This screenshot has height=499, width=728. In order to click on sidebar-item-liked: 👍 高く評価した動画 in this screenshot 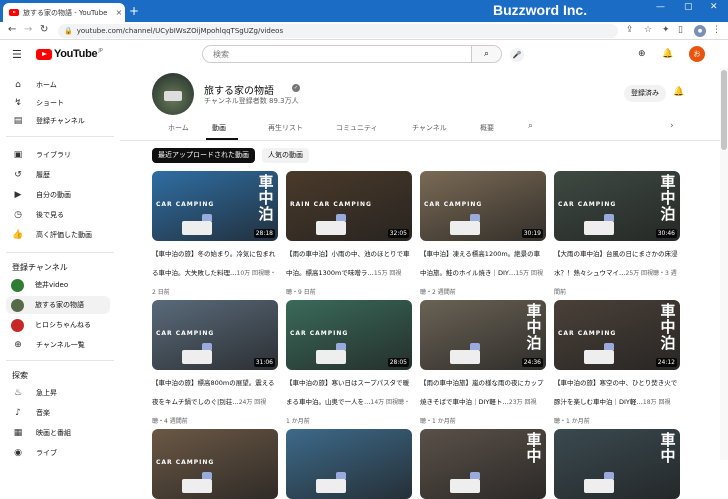, I will do `click(58, 235)`.